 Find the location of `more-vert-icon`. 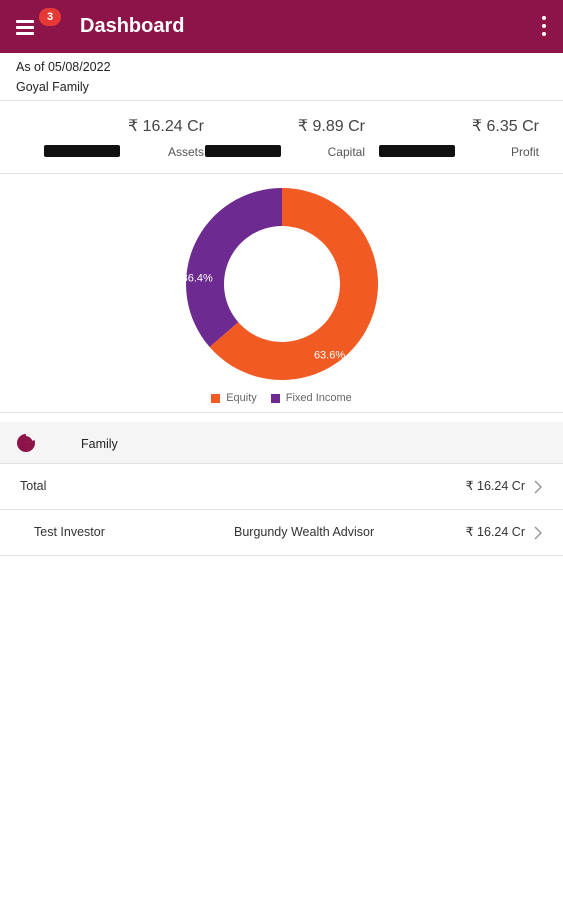

more-vert-icon is located at coordinates (544, 27).